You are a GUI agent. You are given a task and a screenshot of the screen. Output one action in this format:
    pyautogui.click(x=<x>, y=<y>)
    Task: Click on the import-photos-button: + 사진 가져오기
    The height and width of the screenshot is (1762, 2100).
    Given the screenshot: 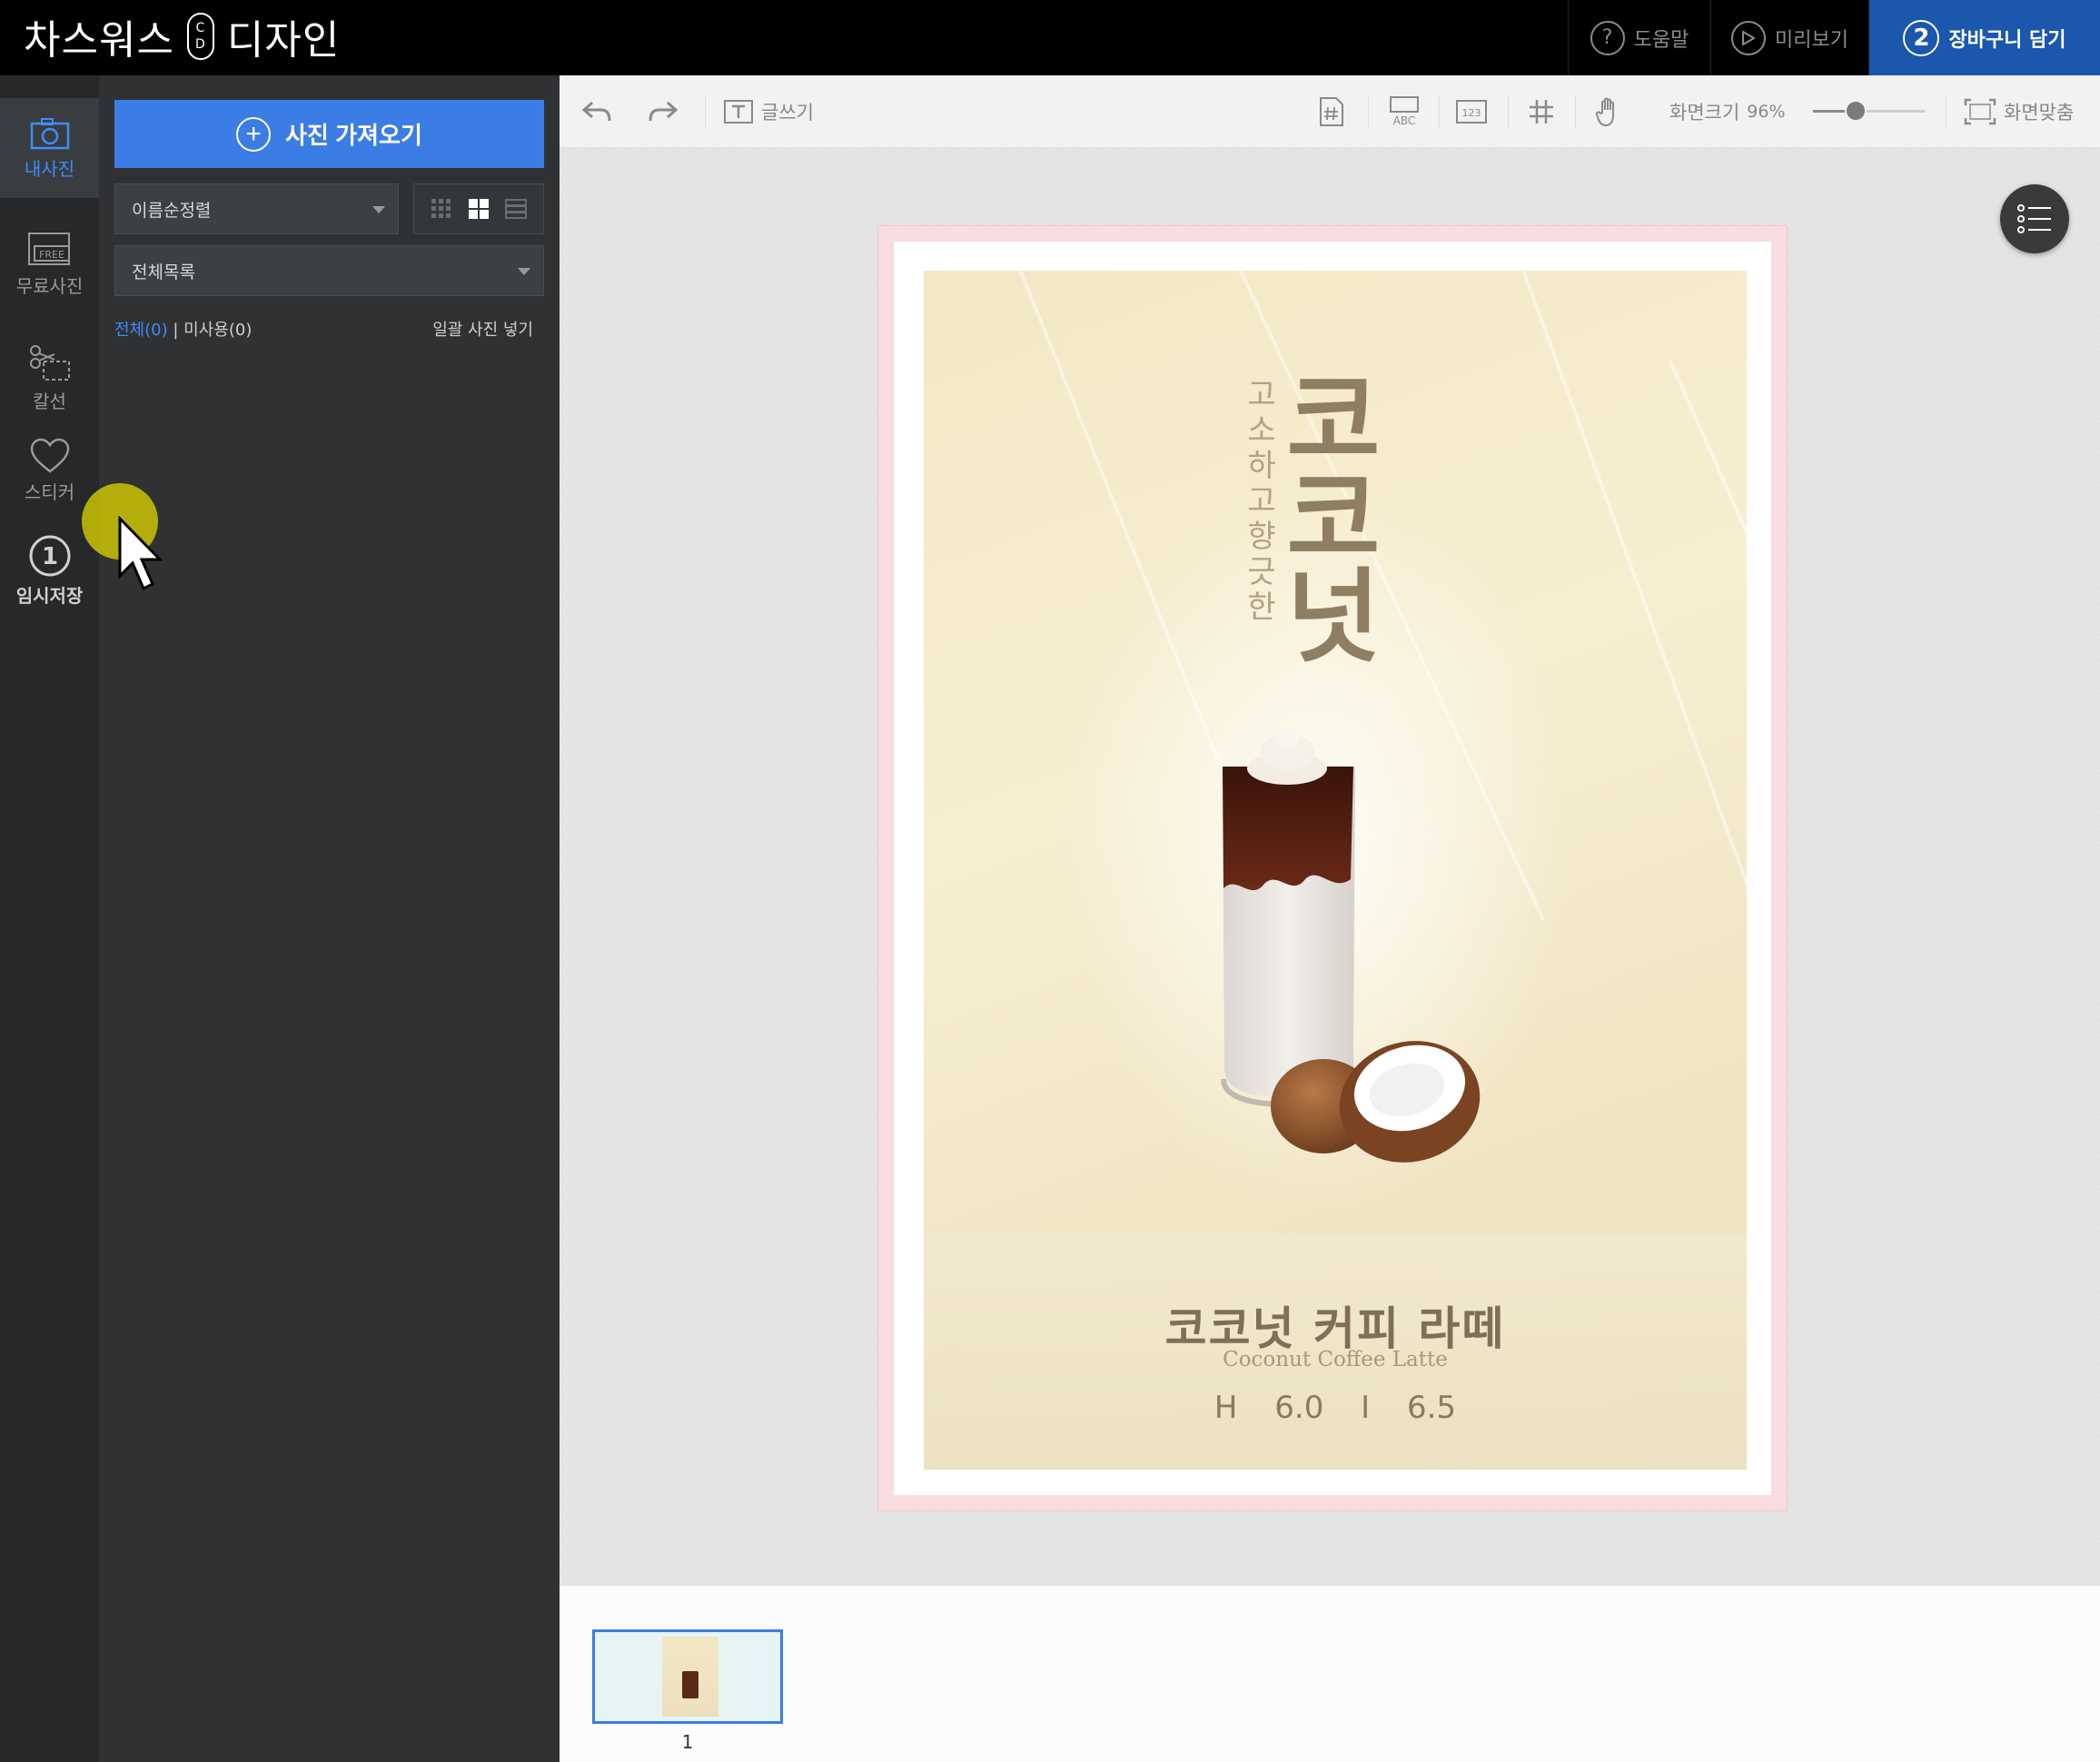 What is the action you would take?
    pyautogui.click(x=329, y=134)
    